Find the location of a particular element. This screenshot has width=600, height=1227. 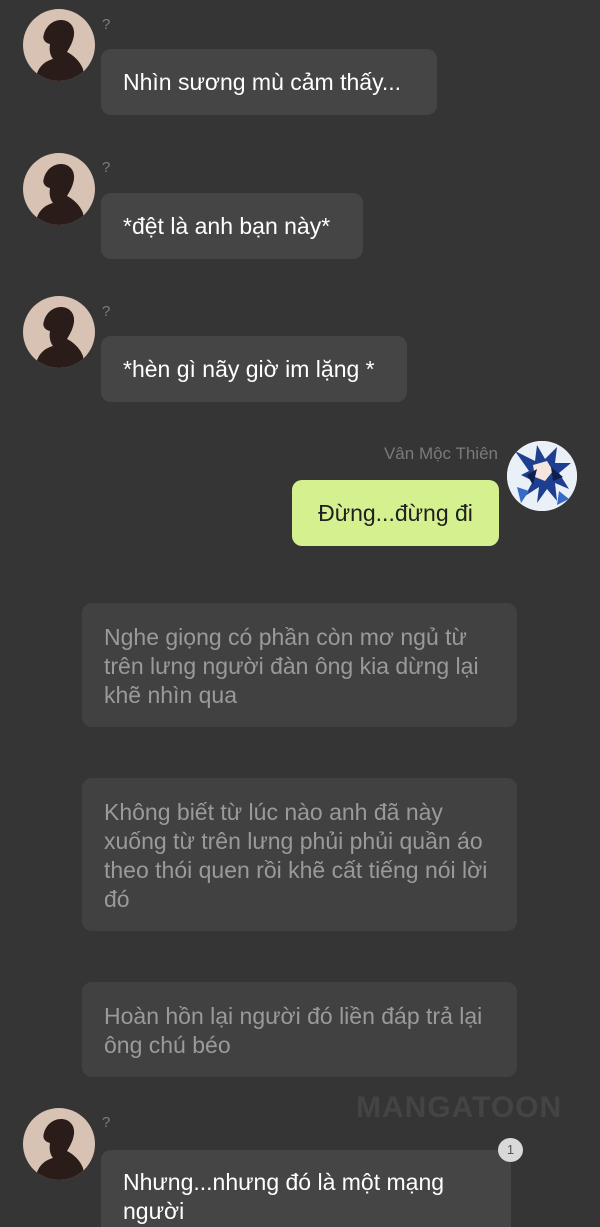

message-bubble: Nhưng...nhưng đó là một mạng người is located at coordinates (306, 1188).